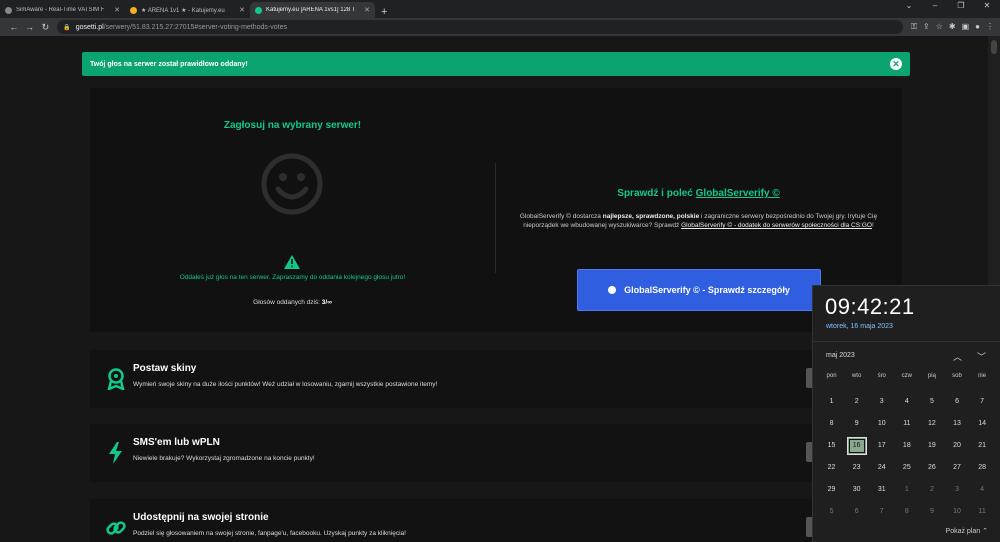 This screenshot has height=542, width=1000. What do you see at coordinates (931, 424) in the screenshot?
I see `calendar-day: 12` at bounding box center [931, 424].